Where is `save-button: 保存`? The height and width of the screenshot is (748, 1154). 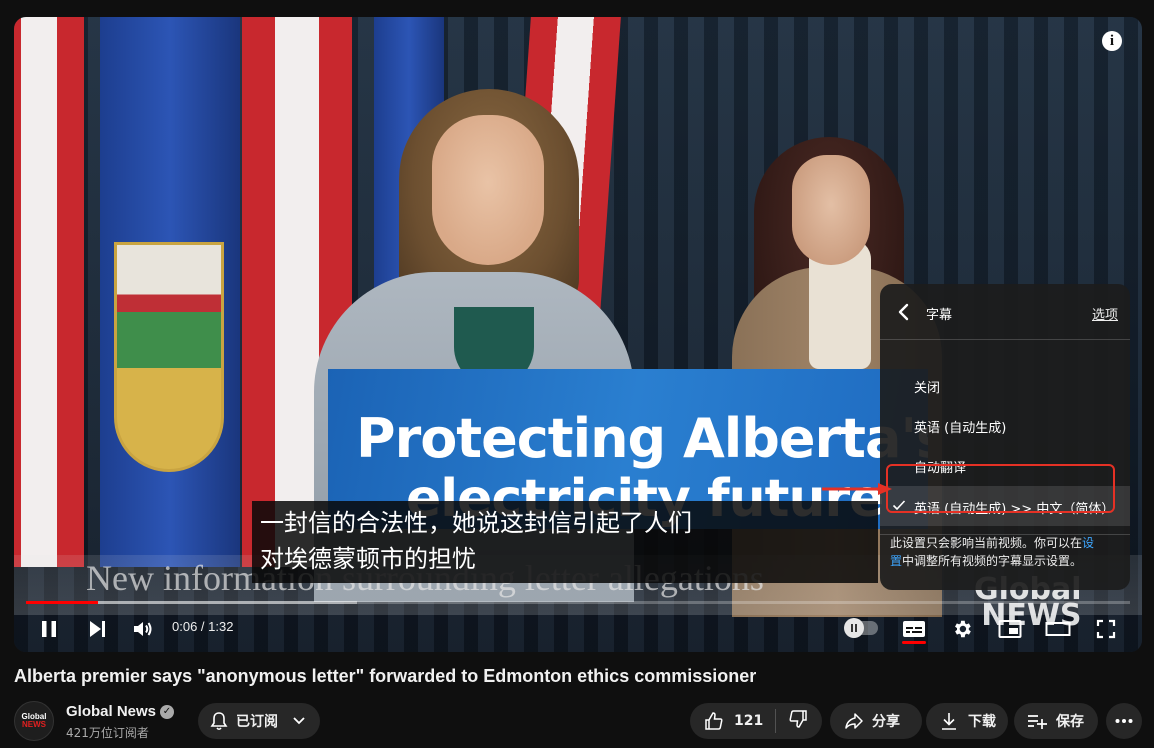
save-button: 保存 is located at coordinates (1056, 721).